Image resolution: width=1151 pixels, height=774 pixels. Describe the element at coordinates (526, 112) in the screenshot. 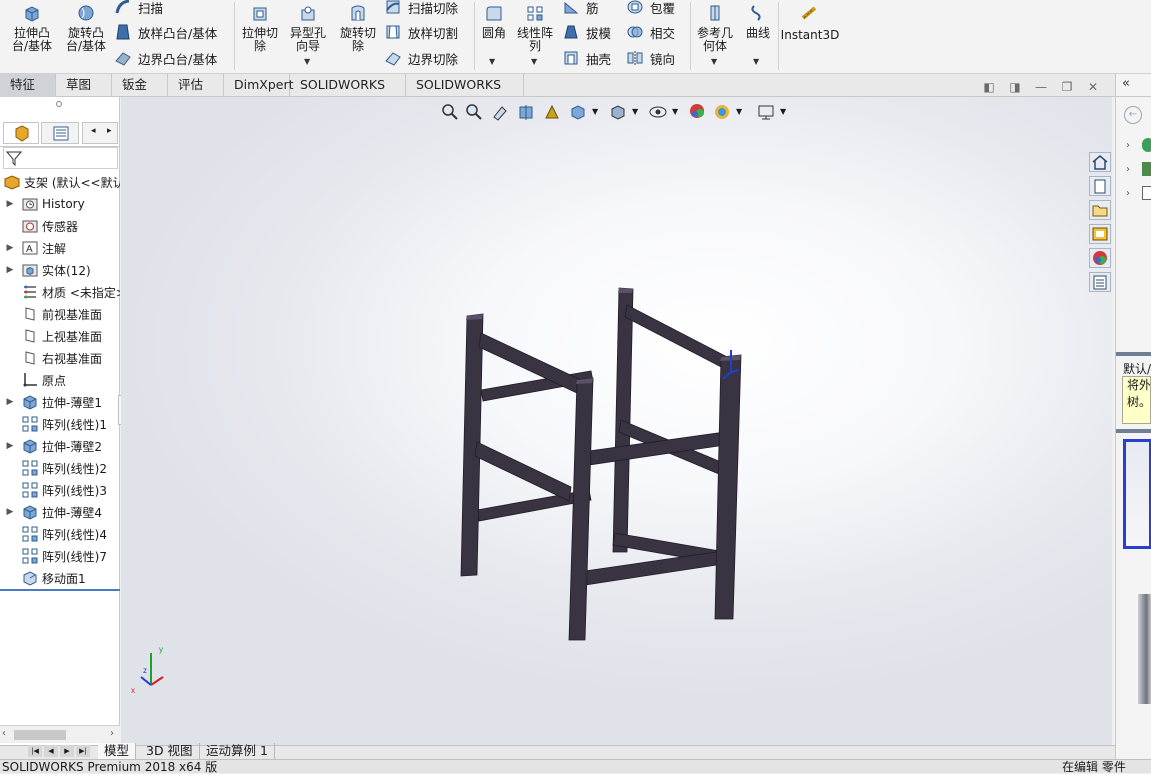

I see `section-view-icon` at that location.